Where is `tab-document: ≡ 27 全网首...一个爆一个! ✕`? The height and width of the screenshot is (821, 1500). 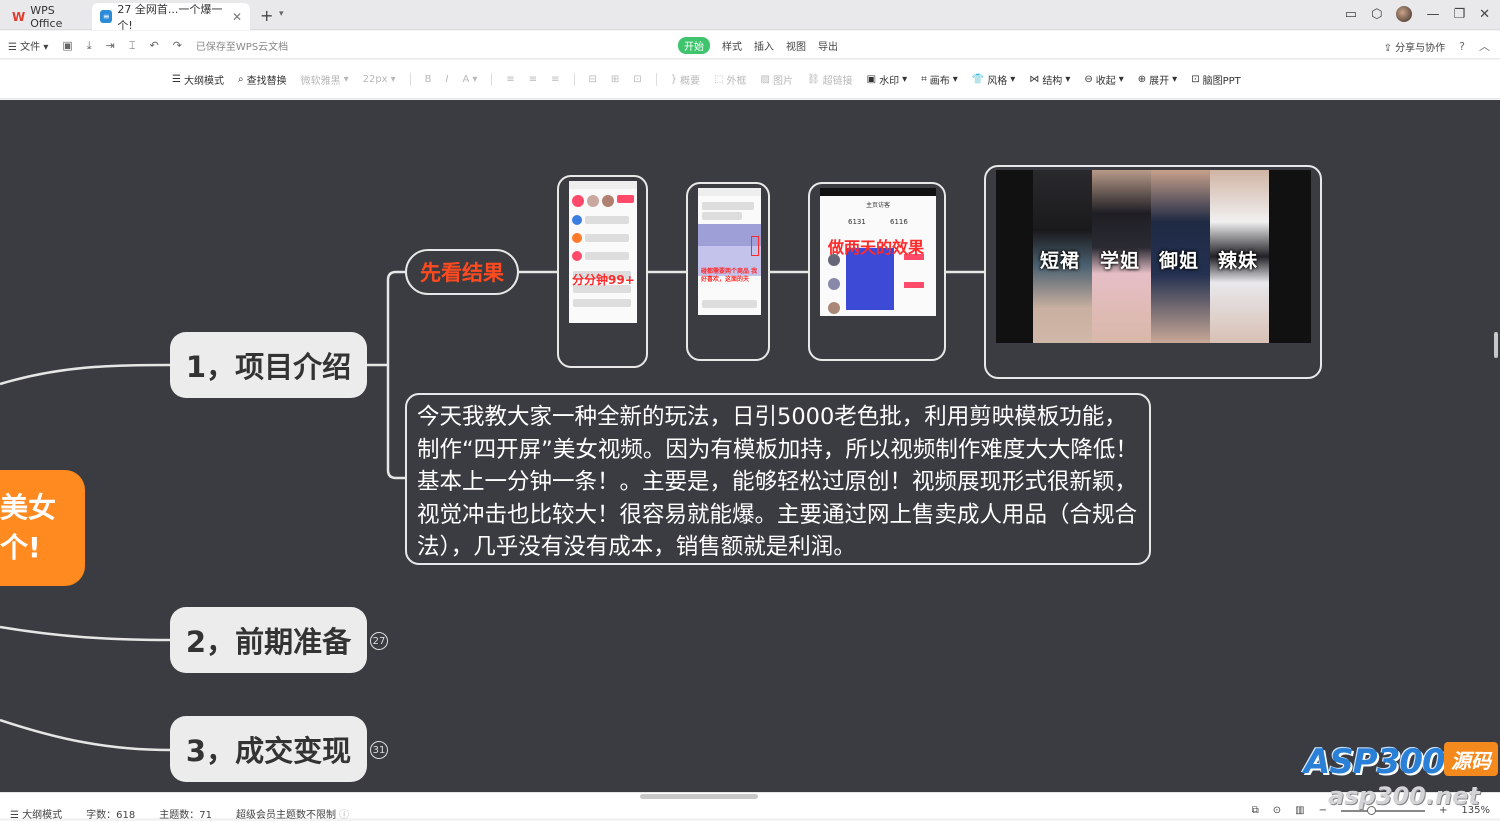 tab-document: ≡ 27 全网首...一个爆一个! ✕ is located at coordinates (171, 17).